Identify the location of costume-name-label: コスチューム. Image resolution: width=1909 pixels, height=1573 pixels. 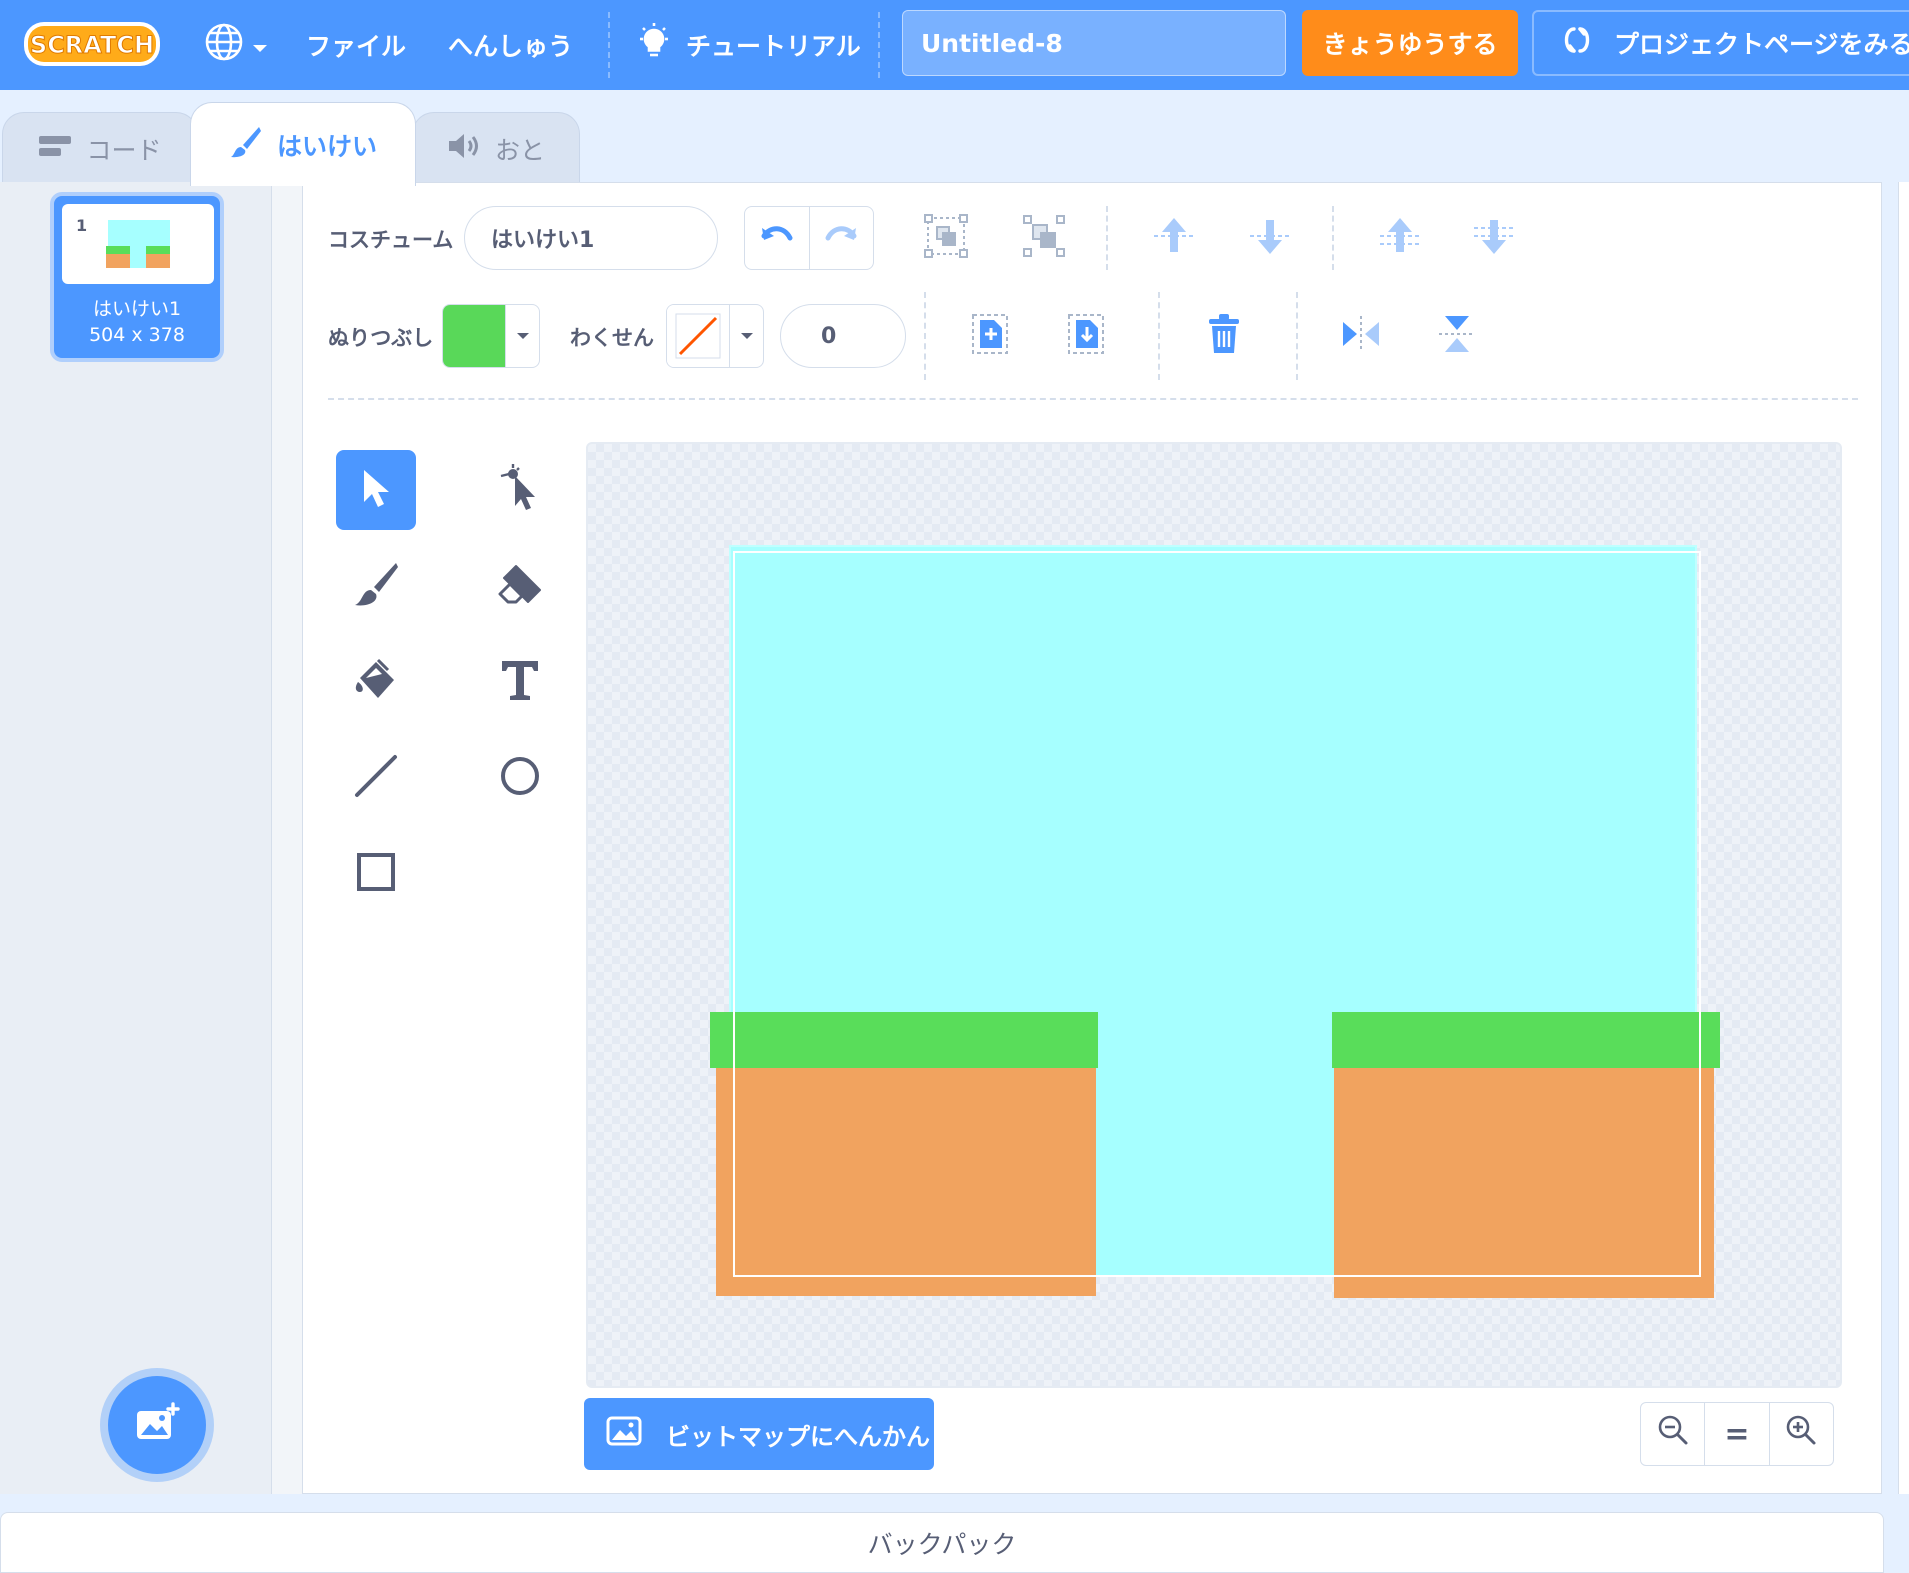
(391, 240).